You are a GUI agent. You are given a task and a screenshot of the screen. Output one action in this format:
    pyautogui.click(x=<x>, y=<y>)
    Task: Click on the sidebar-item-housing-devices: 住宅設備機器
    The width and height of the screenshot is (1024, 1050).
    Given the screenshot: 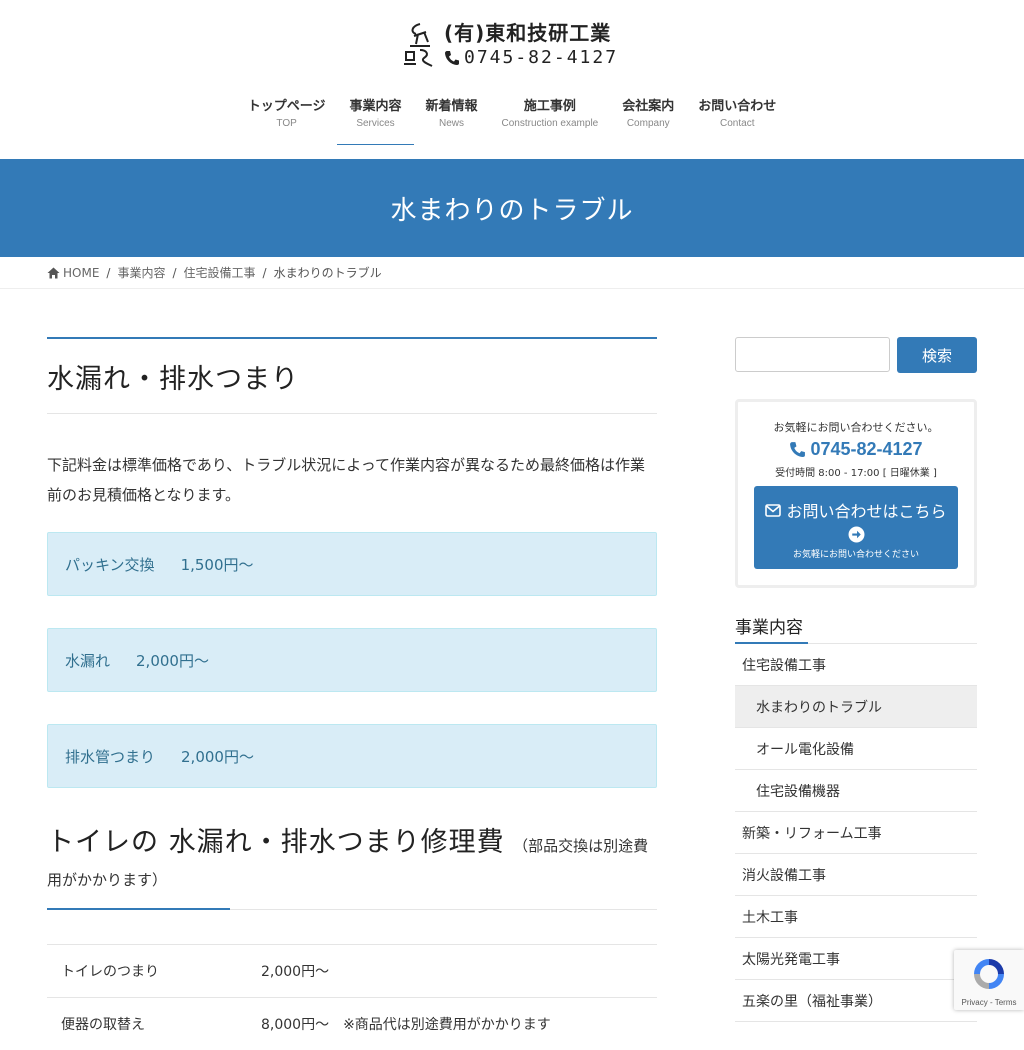 What is the action you would take?
    pyautogui.click(x=856, y=791)
    